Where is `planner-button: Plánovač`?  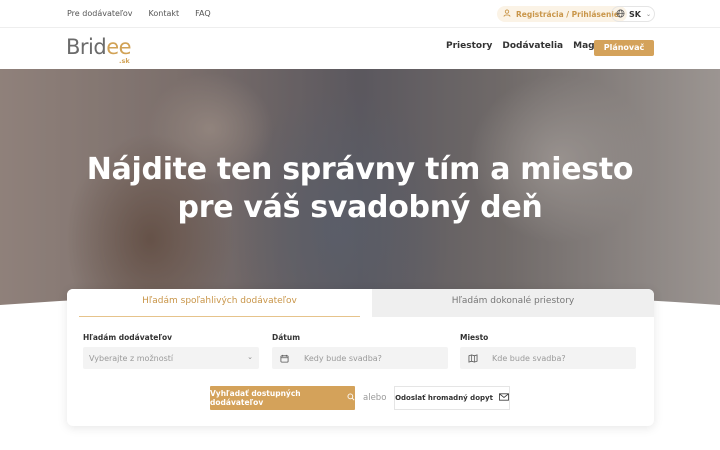 planner-button: Plánovač is located at coordinates (624, 48).